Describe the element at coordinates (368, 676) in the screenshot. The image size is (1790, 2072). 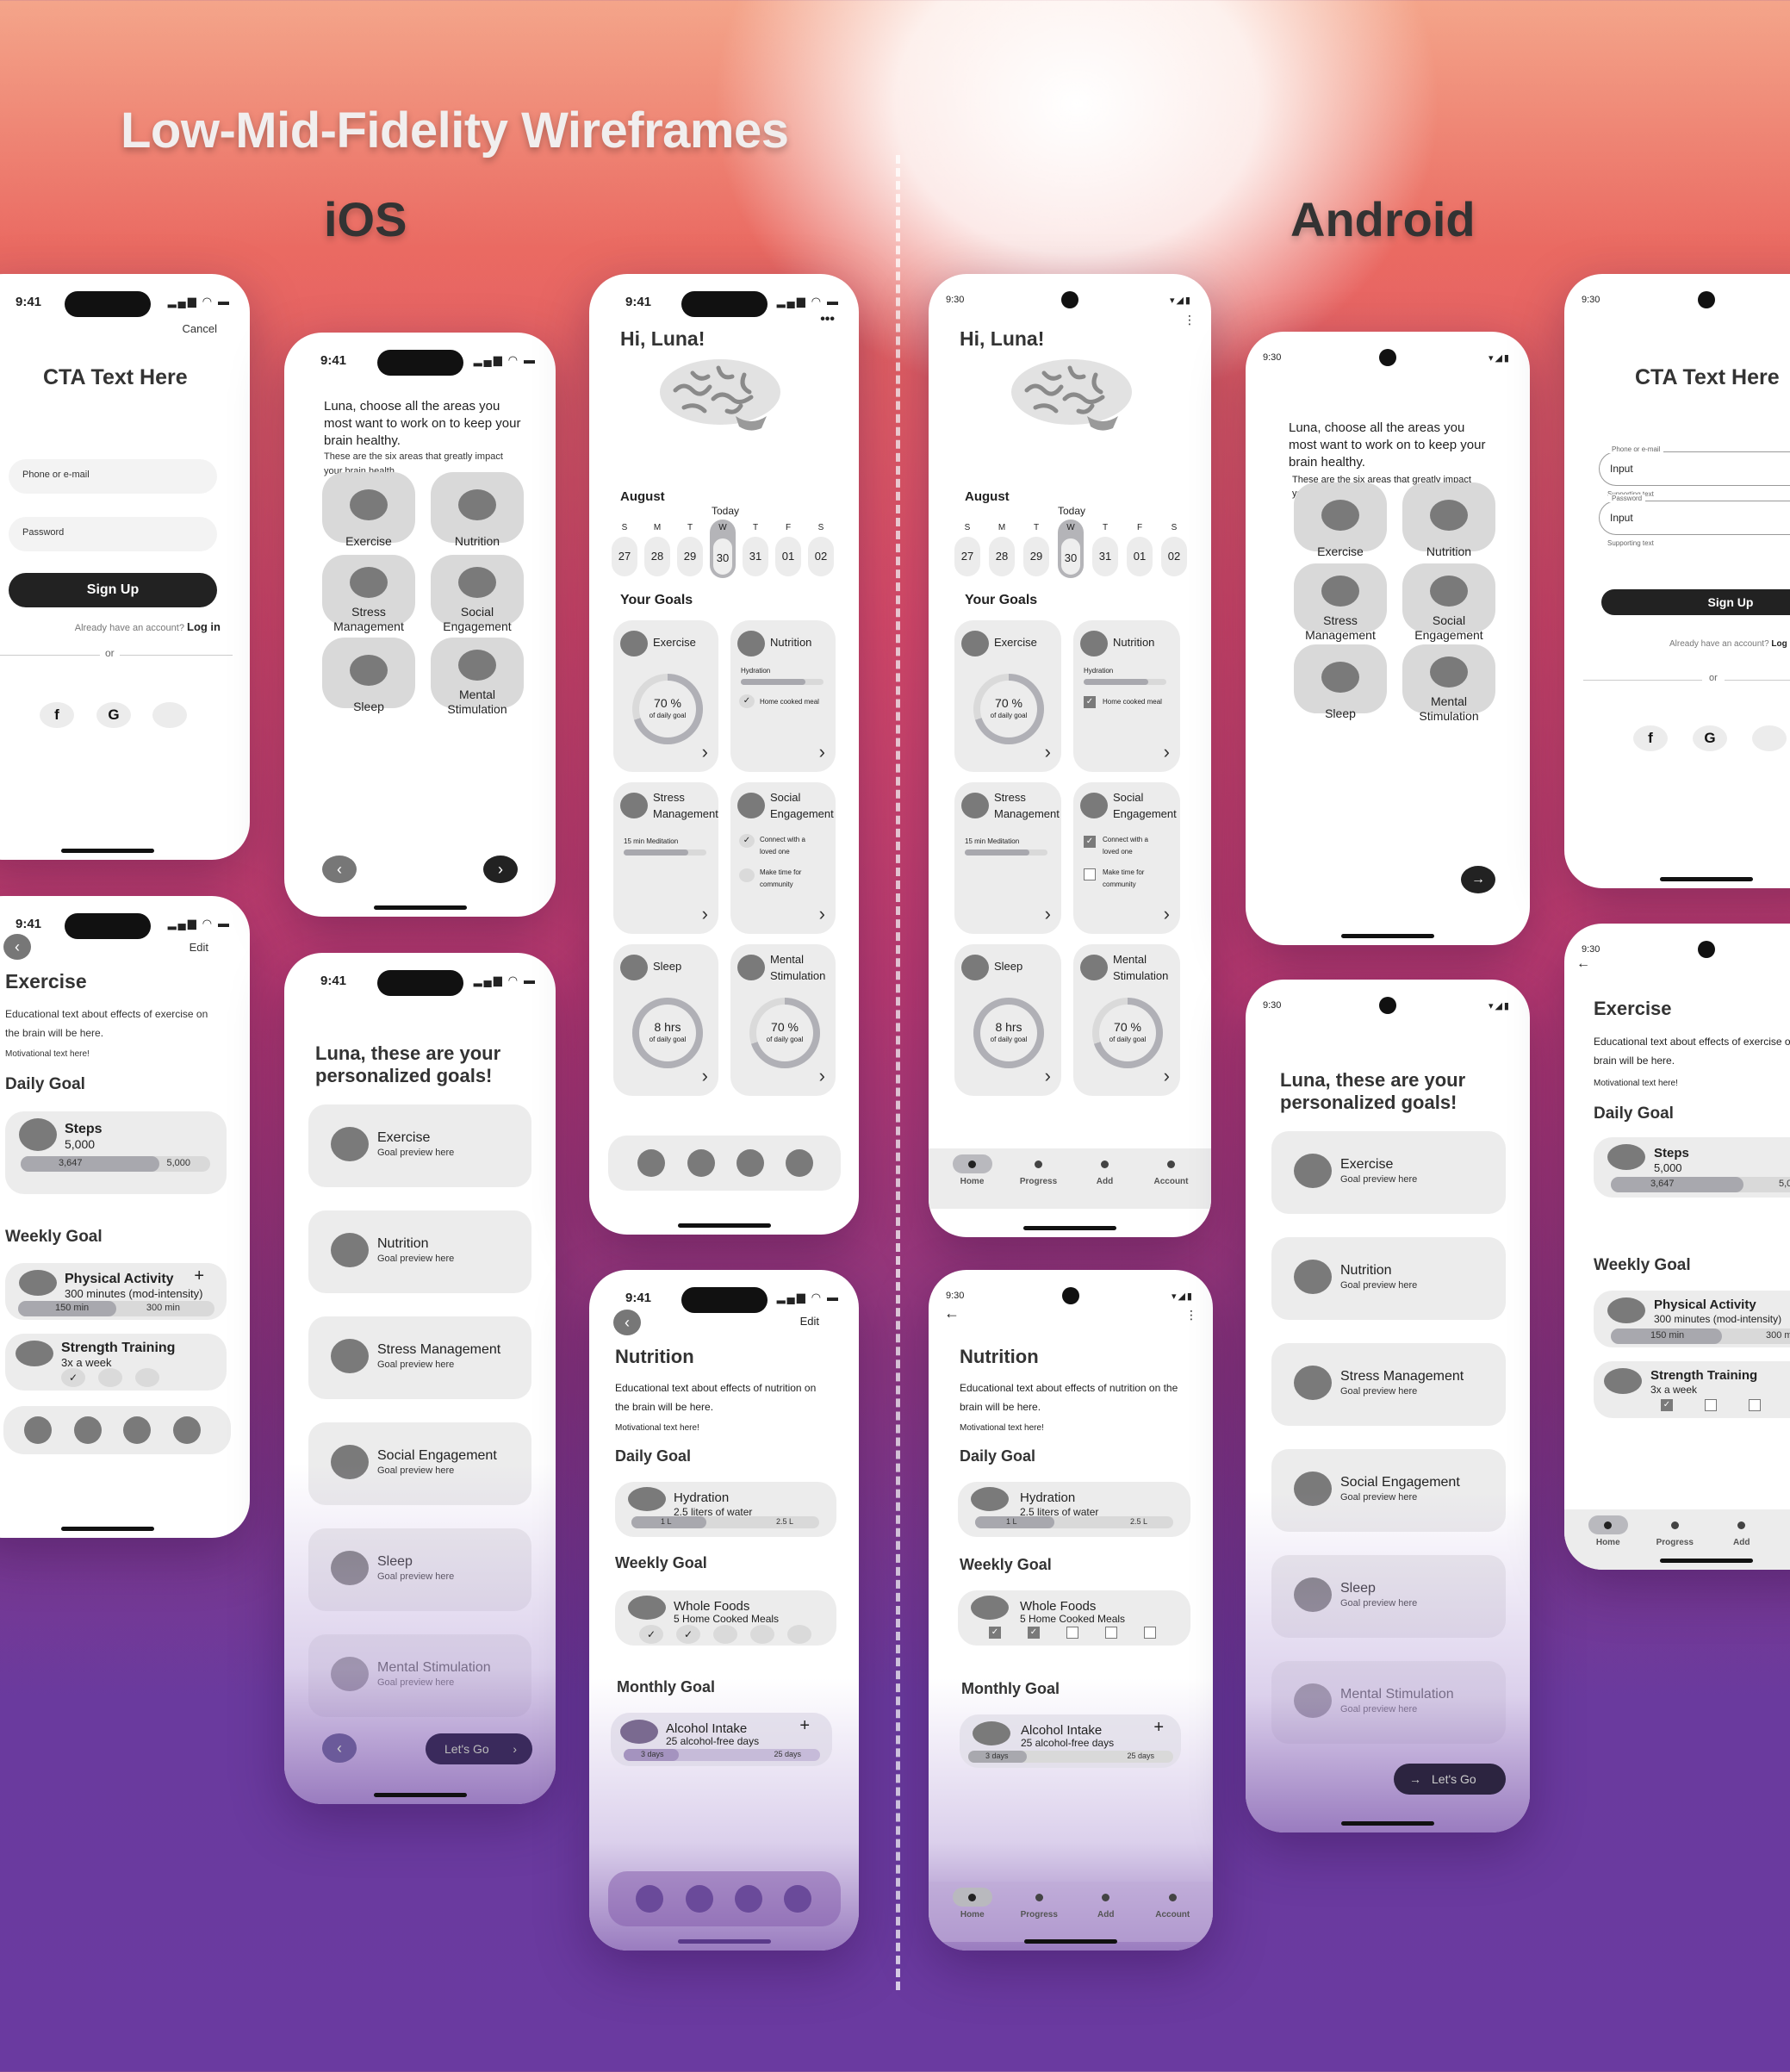
I see `area-tile-sleep: Sleep` at that location.